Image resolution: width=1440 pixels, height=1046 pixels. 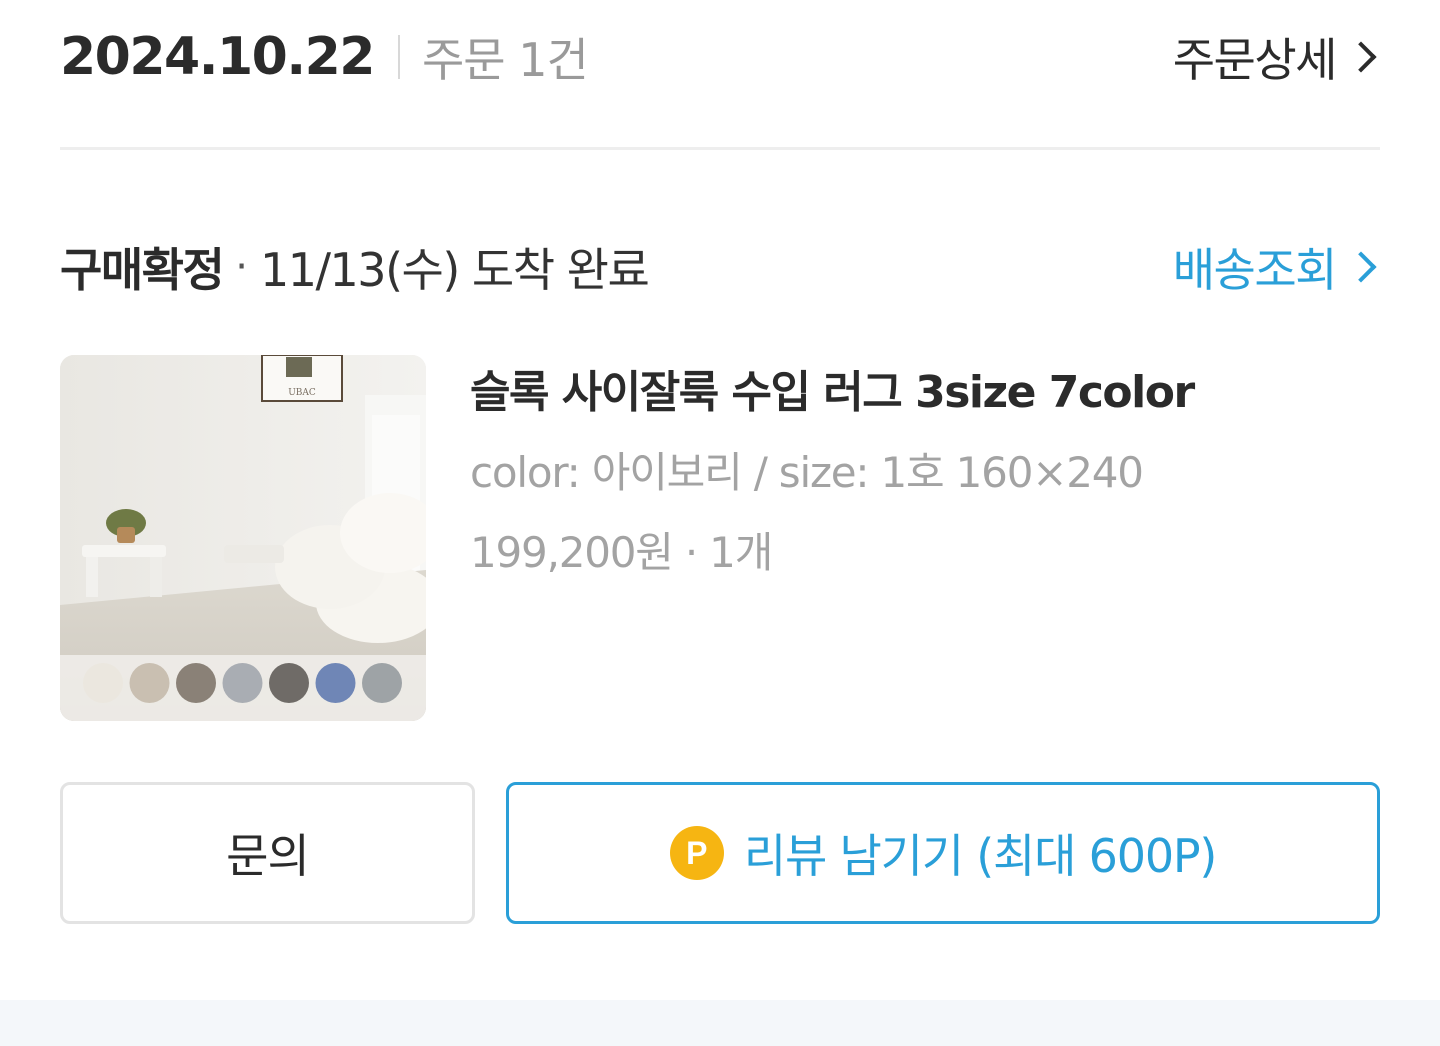 What do you see at coordinates (142, 270) in the screenshot?
I see `purchase-status-label: 구매확정` at bounding box center [142, 270].